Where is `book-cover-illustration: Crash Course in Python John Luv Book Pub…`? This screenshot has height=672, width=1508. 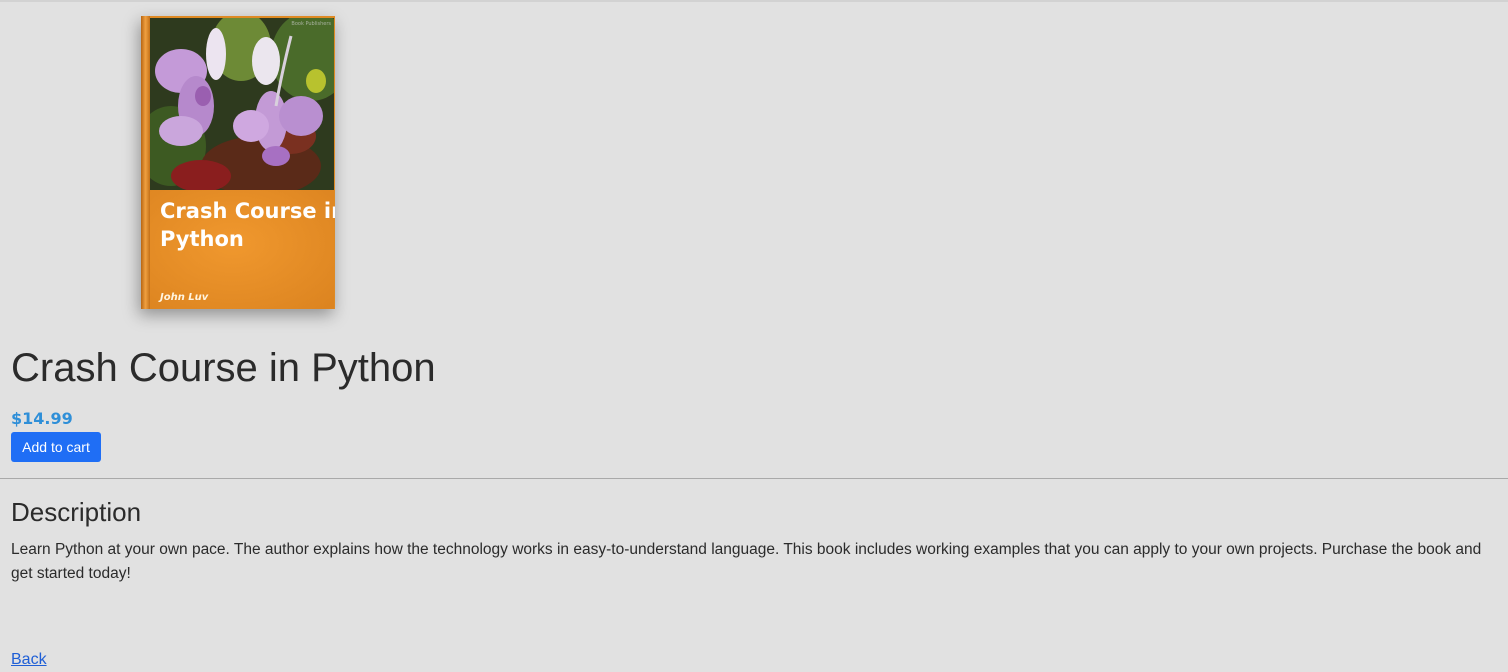 book-cover-illustration: Crash Course in Python John Luv Book Pub… is located at coordinates (238, 162).